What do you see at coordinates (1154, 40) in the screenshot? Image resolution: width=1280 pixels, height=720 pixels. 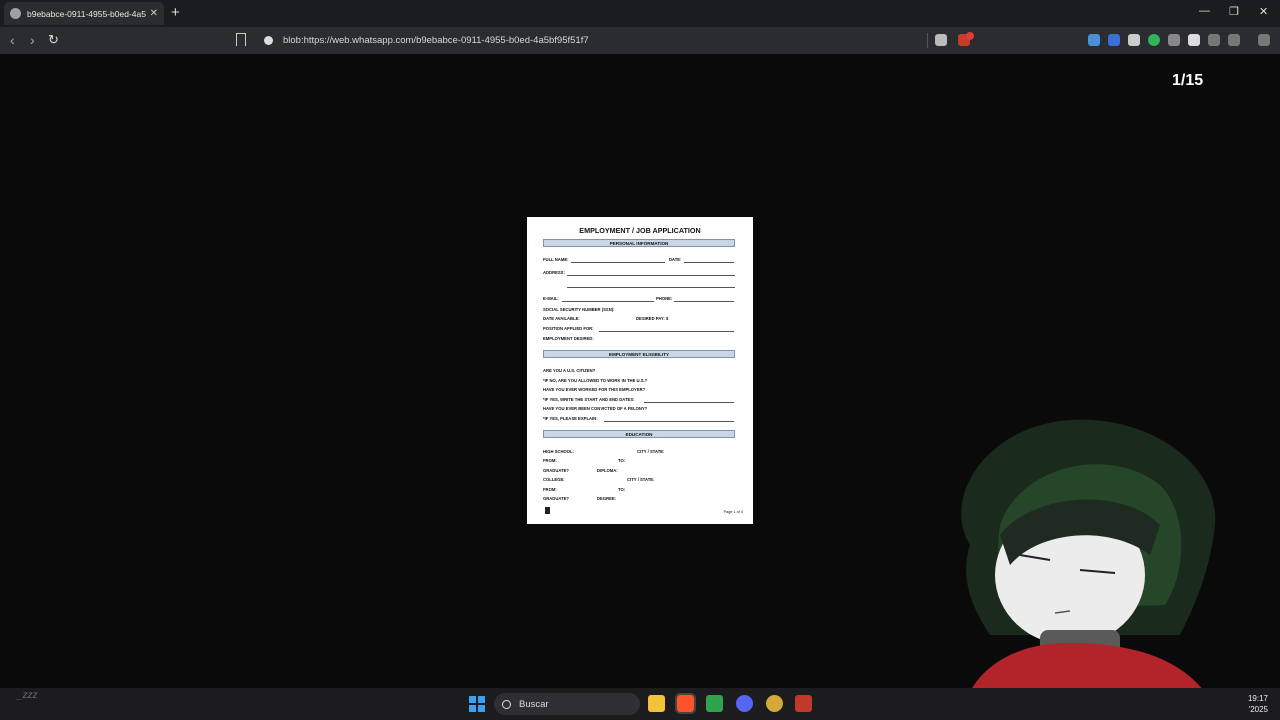 I see `vpn-icon` at bounding box center [1154, 40].